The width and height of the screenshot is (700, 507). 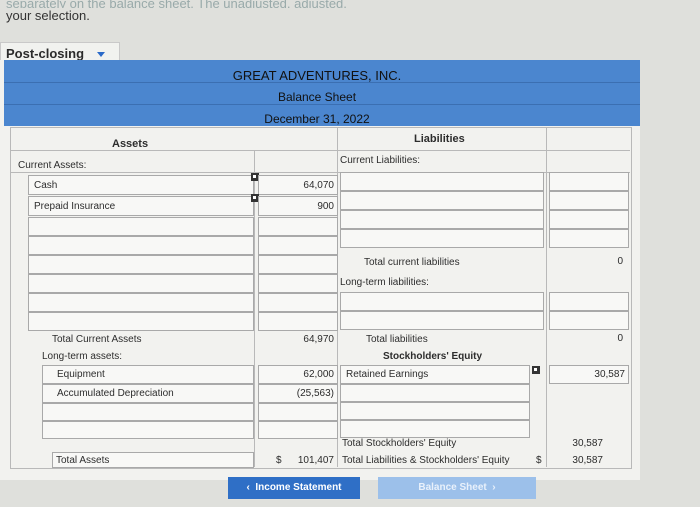 I want to click on balance-sheet-label: Balance Sheet, so click(x=452, y=487).